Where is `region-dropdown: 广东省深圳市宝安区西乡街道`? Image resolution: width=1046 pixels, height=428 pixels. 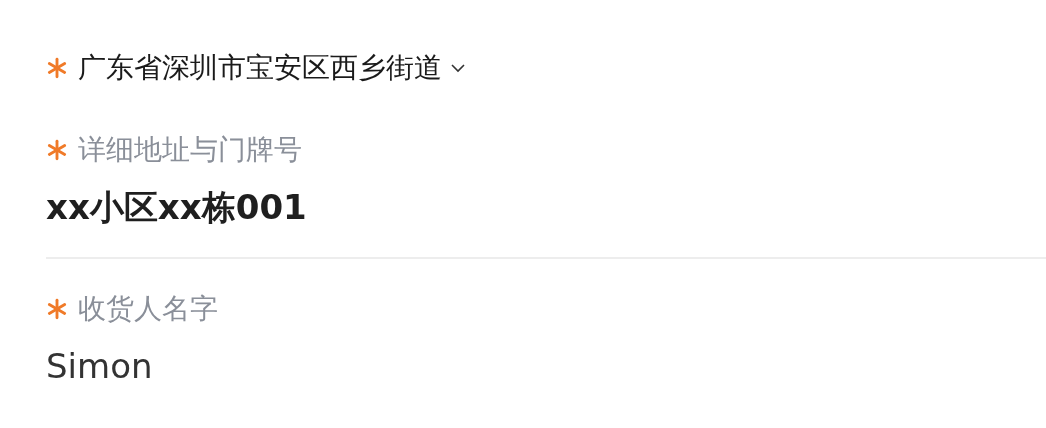 region-dropdown: 广东省深圳市宝安区西乡街道 is located at coordinates (272, 68).